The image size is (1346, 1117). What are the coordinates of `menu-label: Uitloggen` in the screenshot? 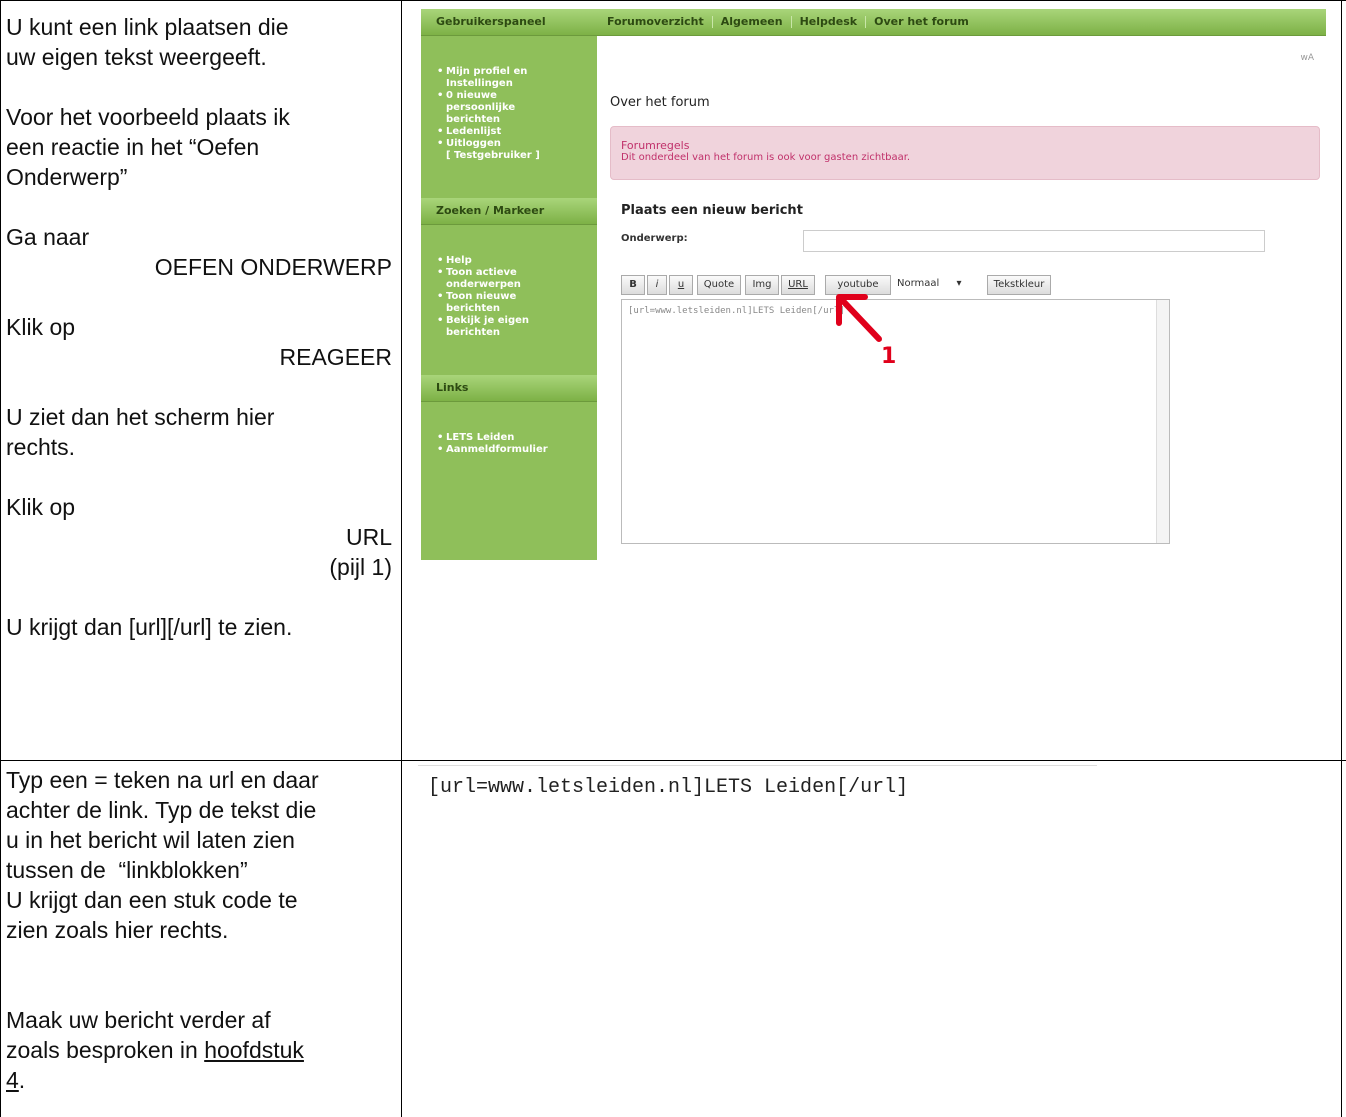 It's located at (473, 143).